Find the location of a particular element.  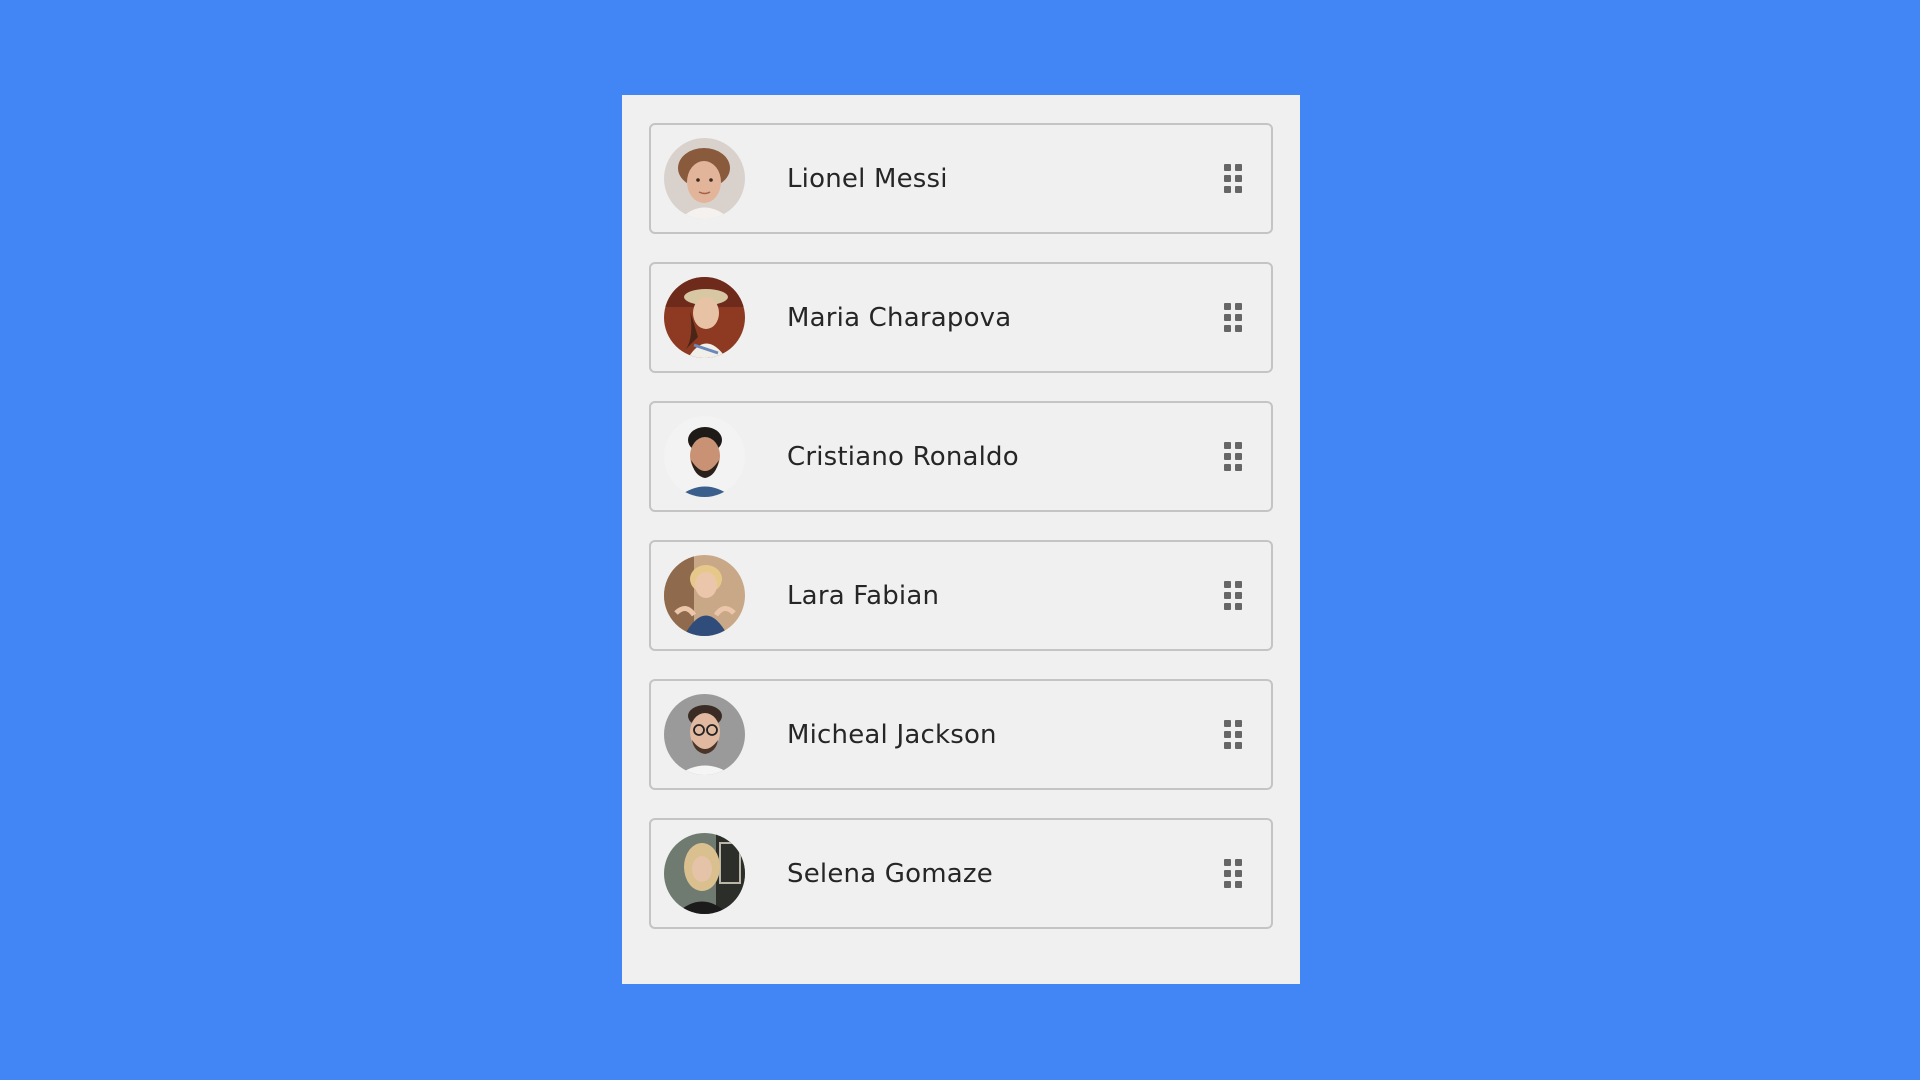

list-item: Maria Charapova is located at coordinates (961, 317).